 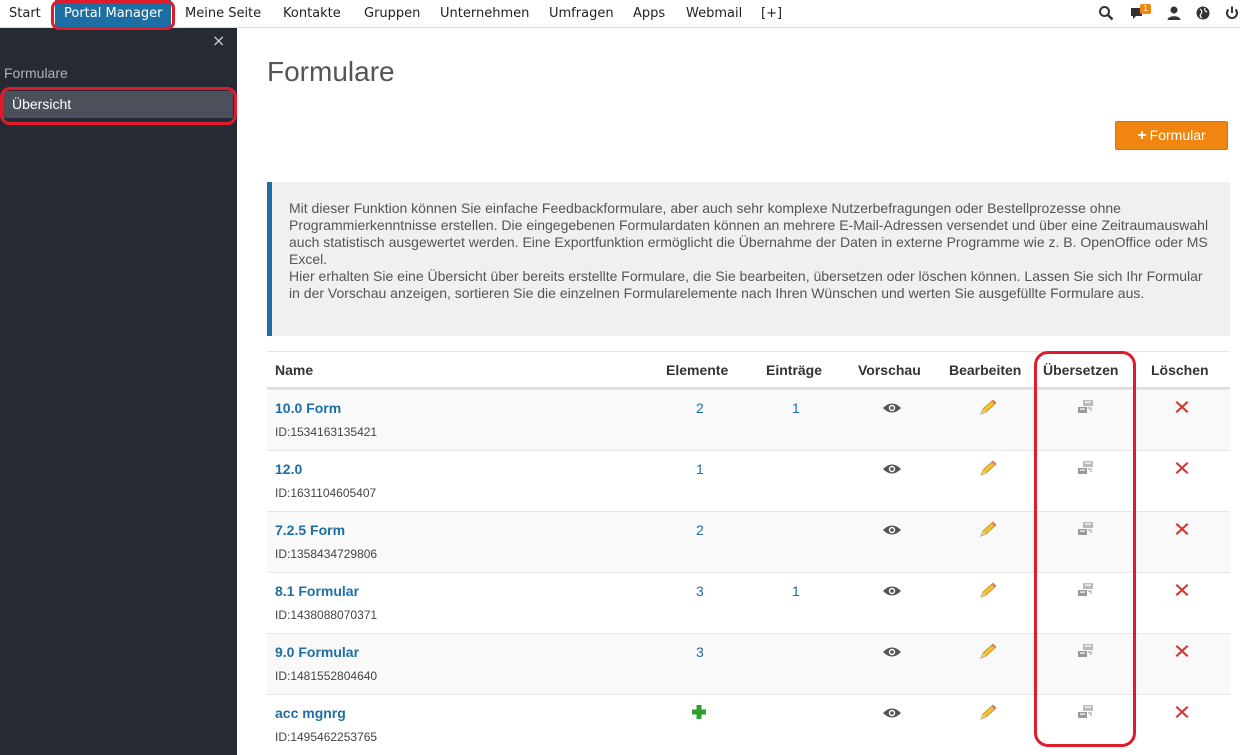 What do you see at coordinates (889, 370) in the screenshot?
I see `header-preview: Vorschau` at bounding box center [889, 370].